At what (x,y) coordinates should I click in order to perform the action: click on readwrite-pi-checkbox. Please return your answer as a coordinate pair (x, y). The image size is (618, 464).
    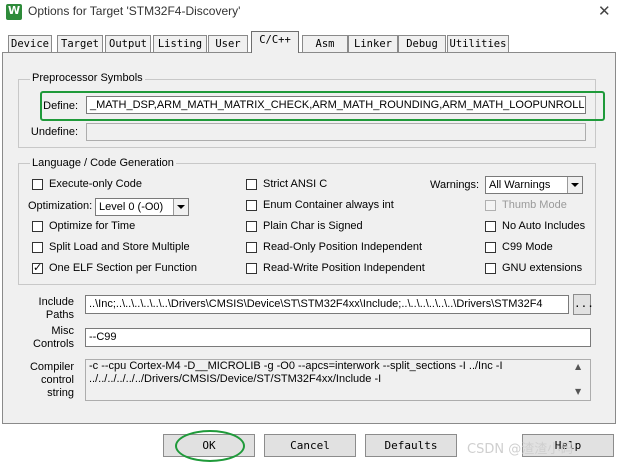
    Looking at the image, I should click on (251, 268).